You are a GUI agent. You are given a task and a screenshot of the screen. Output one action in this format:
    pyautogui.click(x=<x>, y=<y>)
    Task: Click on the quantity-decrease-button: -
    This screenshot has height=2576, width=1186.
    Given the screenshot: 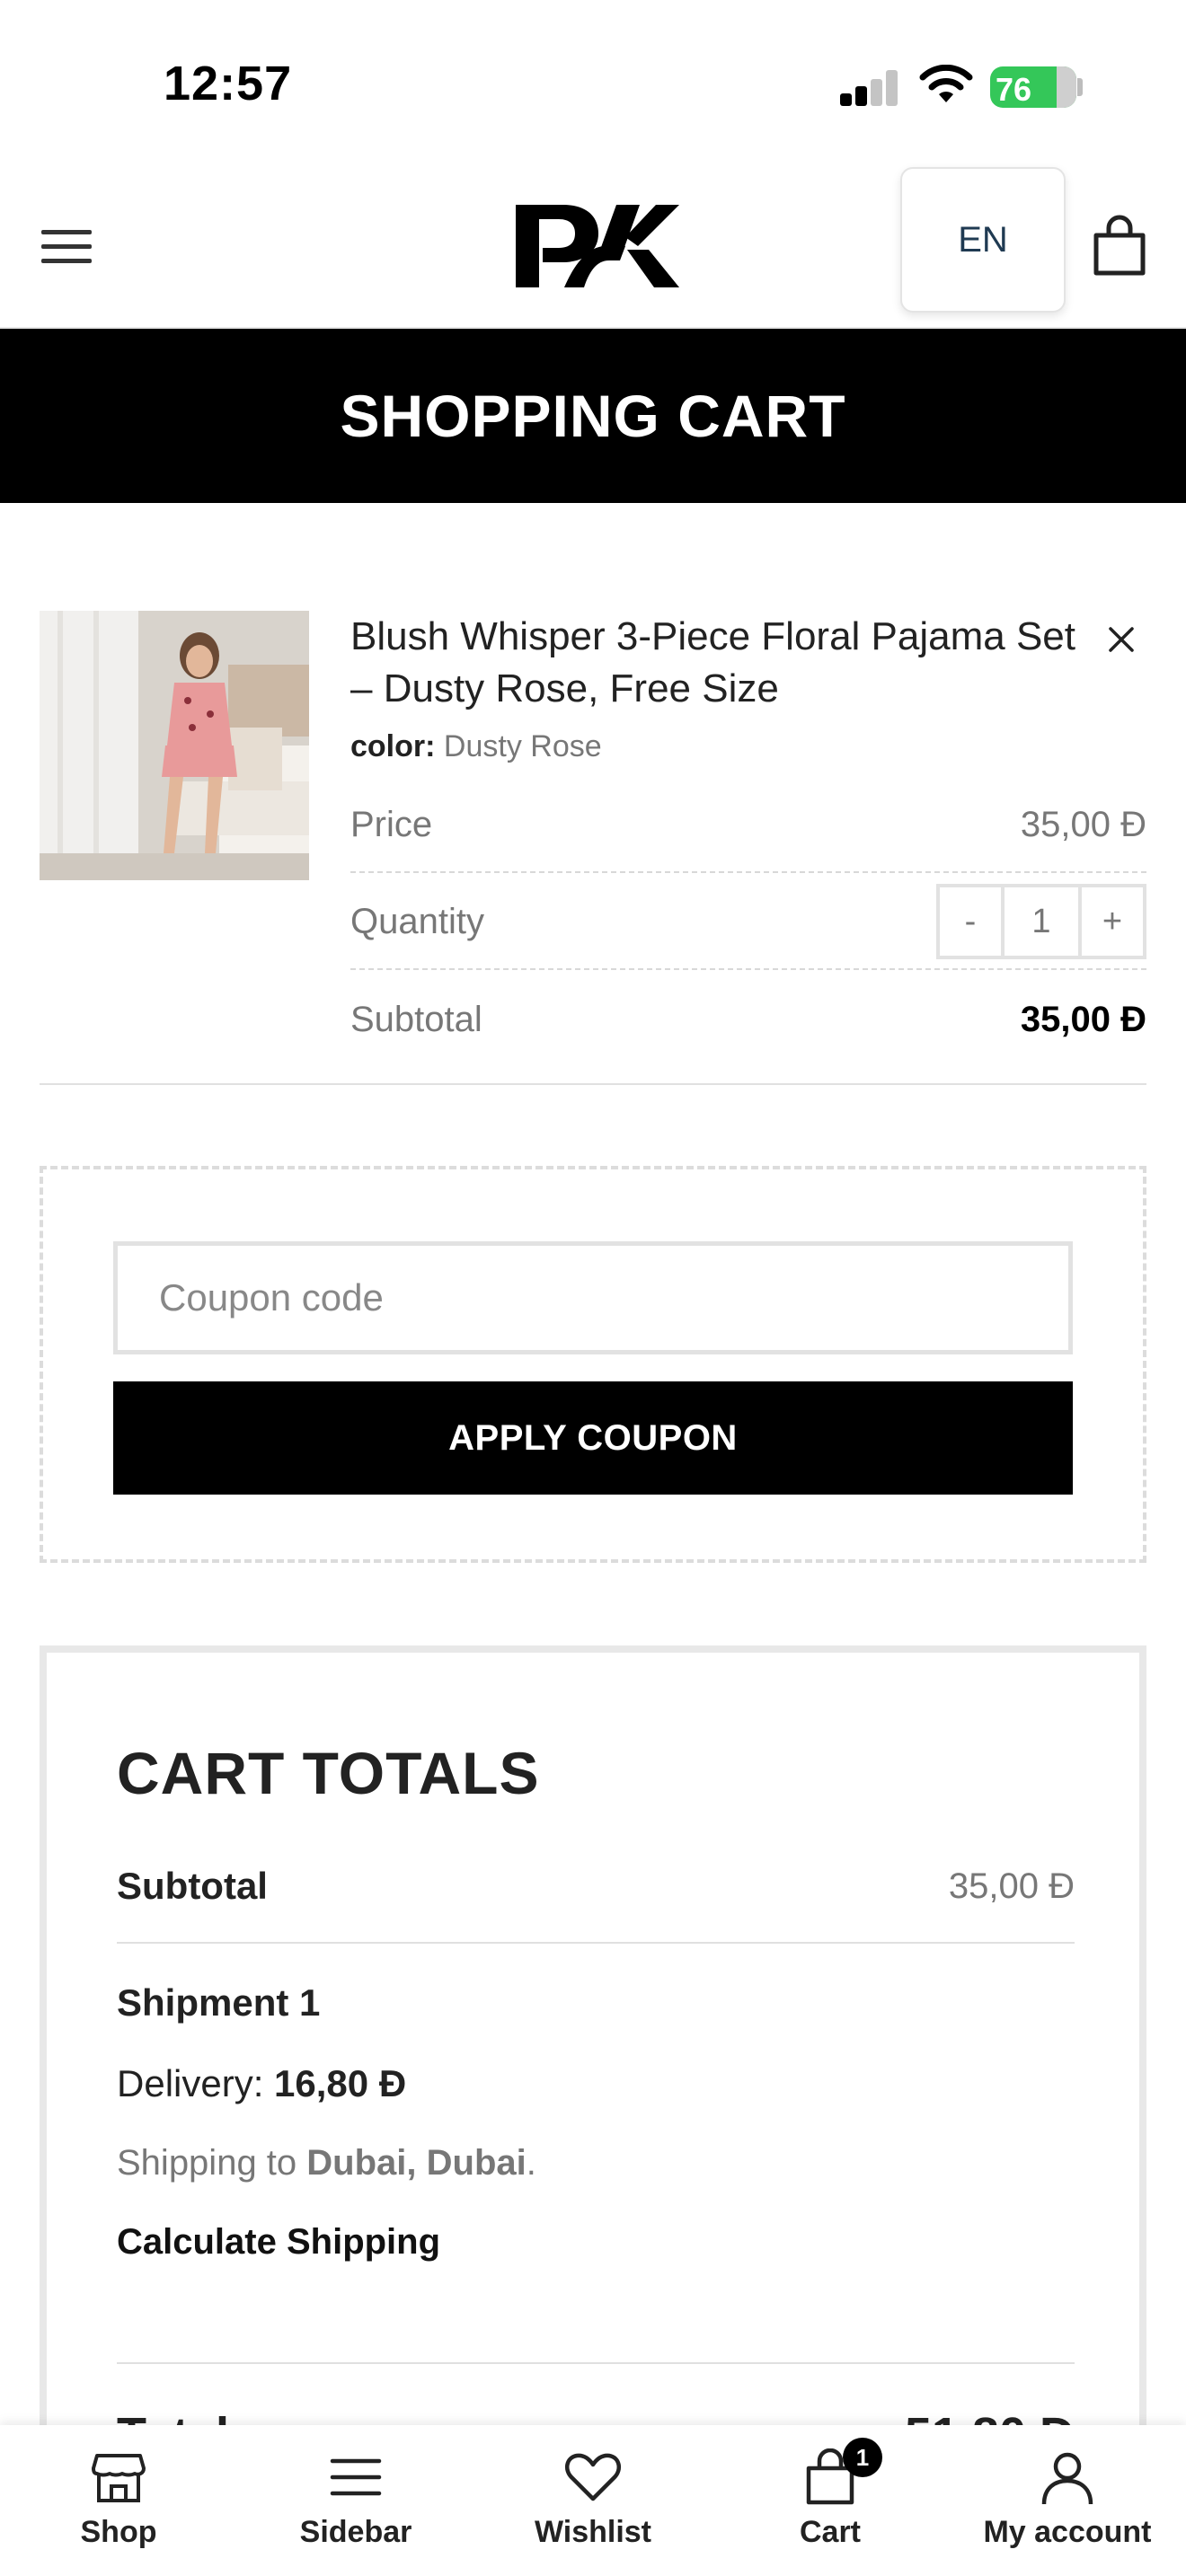 What is the action you would take?
    pyautogui.click(x=970, y=921)
    